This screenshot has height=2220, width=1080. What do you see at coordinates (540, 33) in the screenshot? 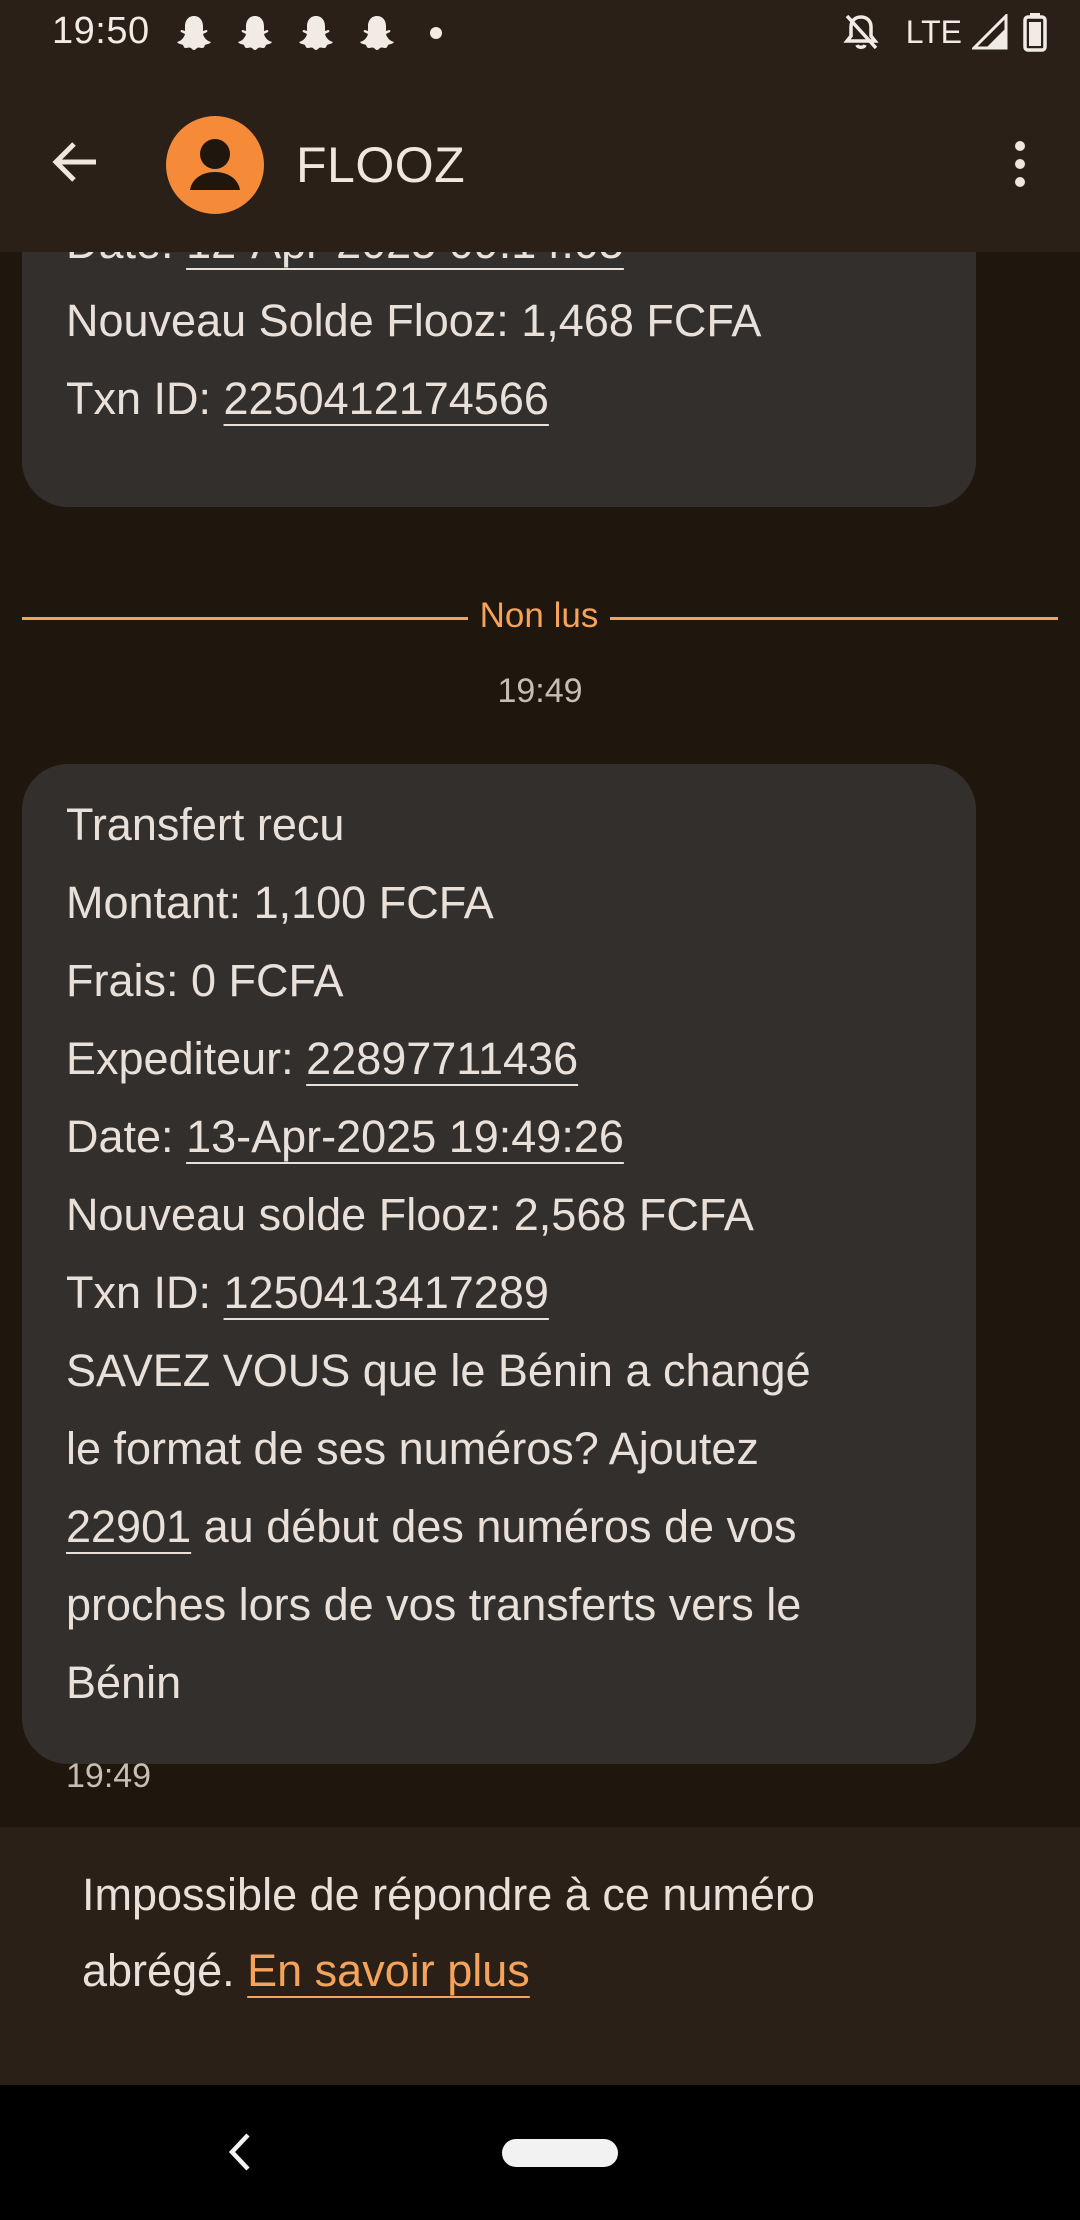
I see `status-bar: 19:50 LTE` at bounding box center [540, 33].